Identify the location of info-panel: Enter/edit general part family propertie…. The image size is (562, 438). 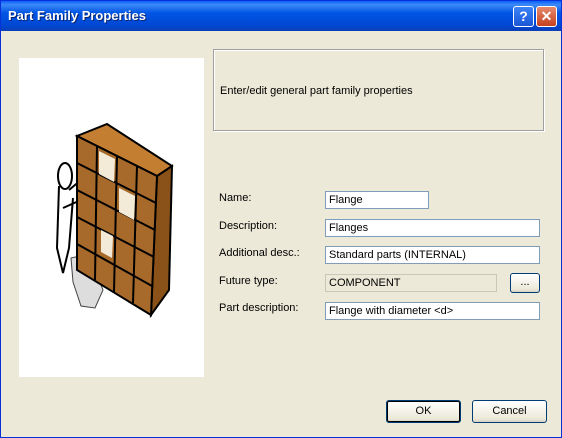
(378, 90).